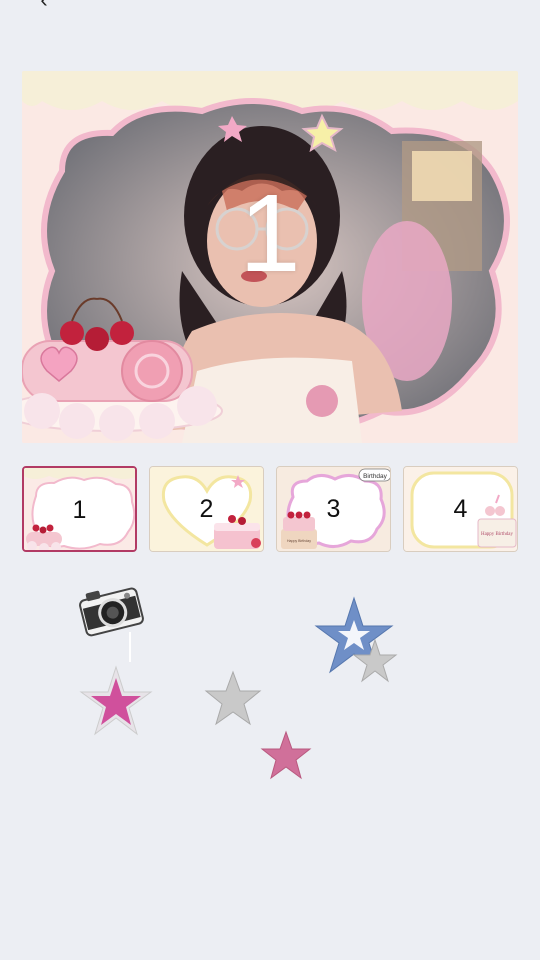 The image size is (540, 960). Describe the element at coordinates (375, 476) in the screenshot. I see `birthday-bubble-text: Birthday` at that location.